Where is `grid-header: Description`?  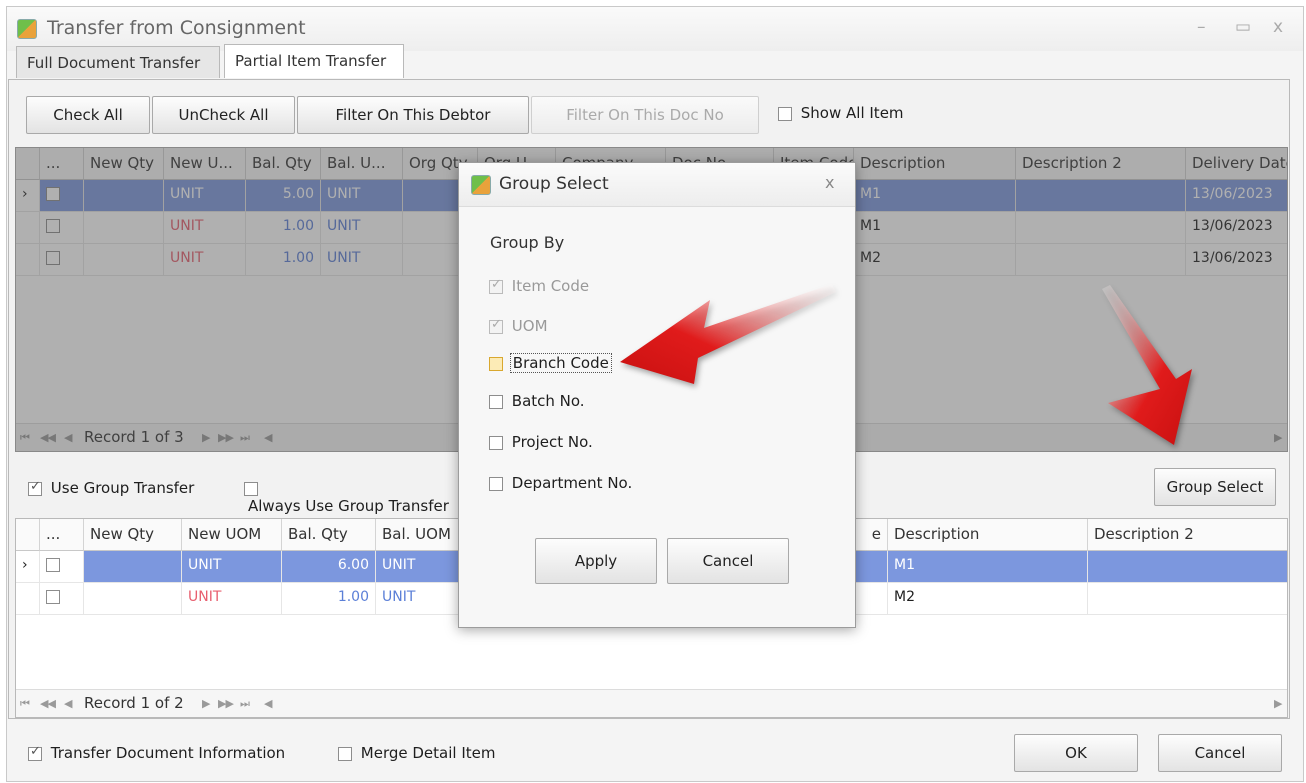
grid-header: Description is located at coordinates (988, 535).